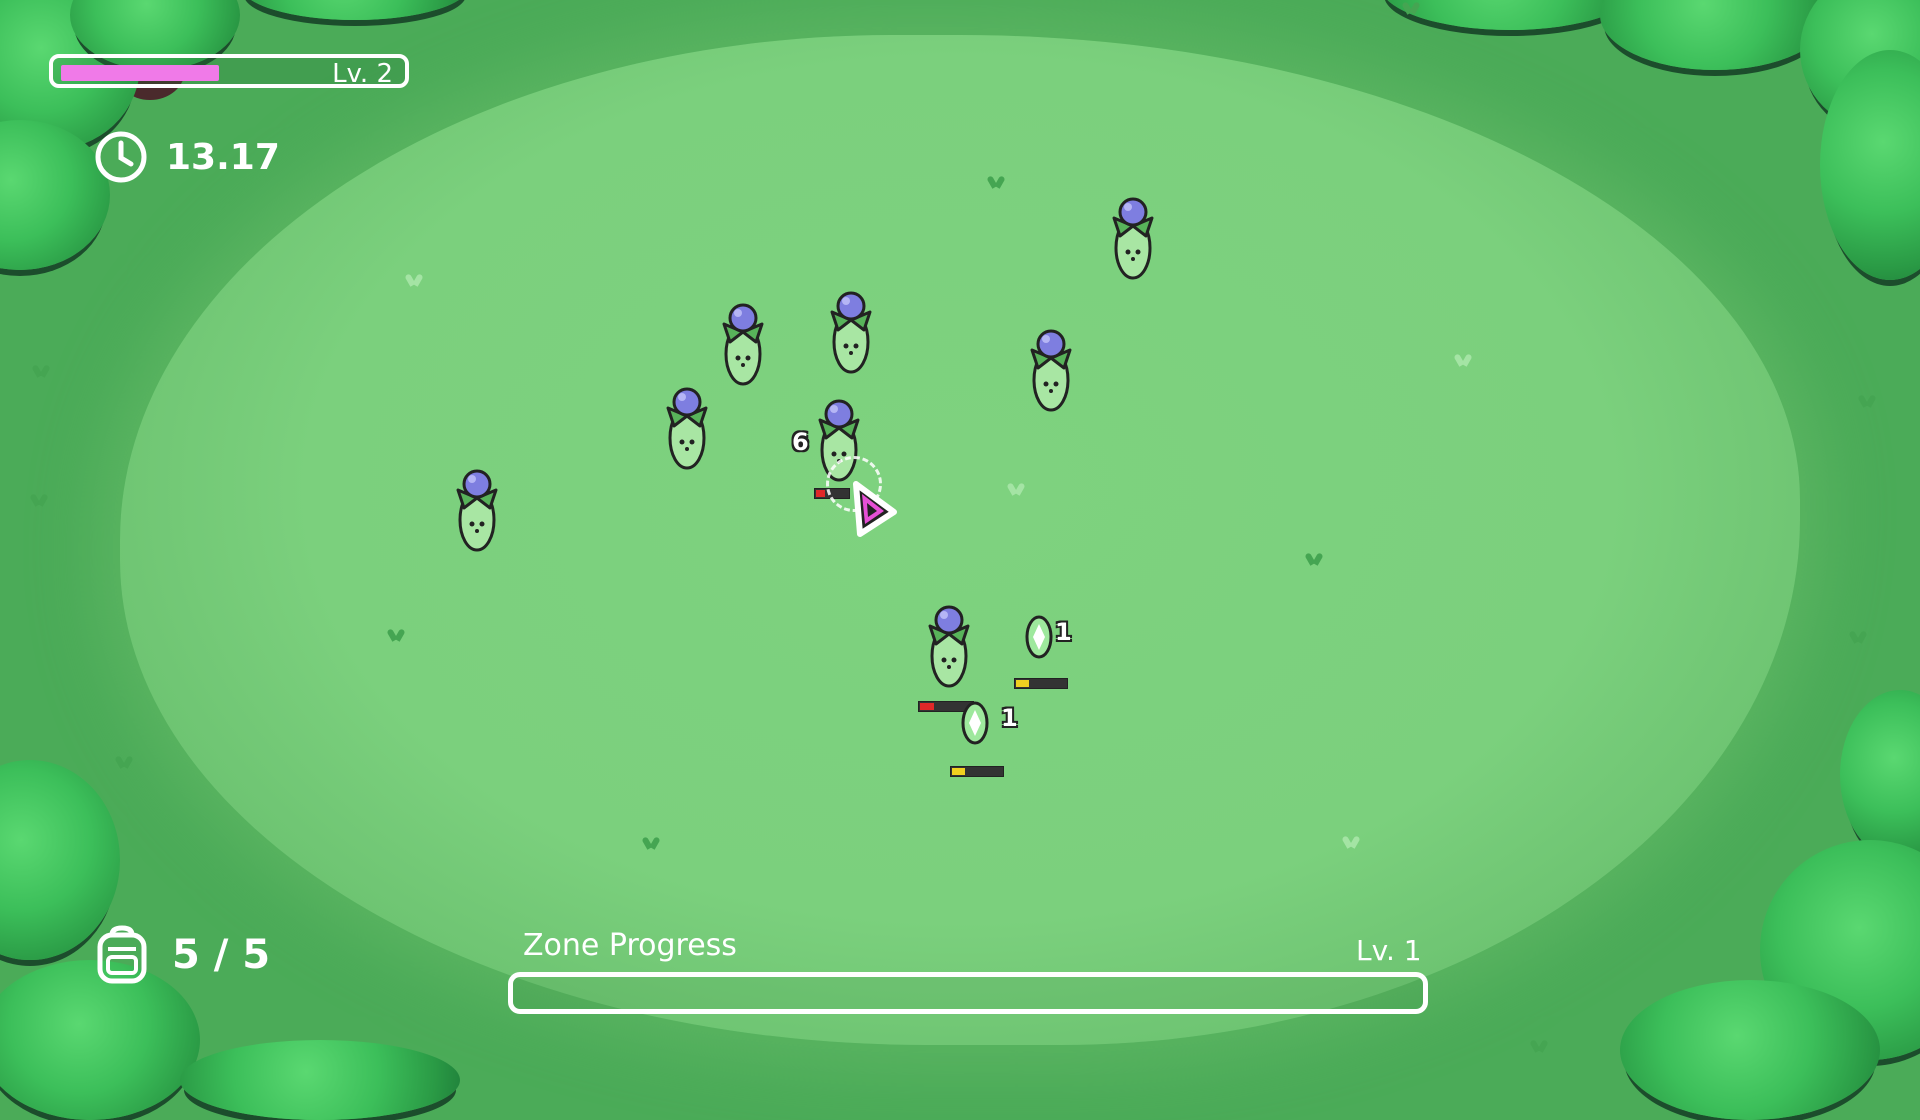  Describe the element at coordinates (121, 157) in the screenshot. I see `clock-icon` at that location.